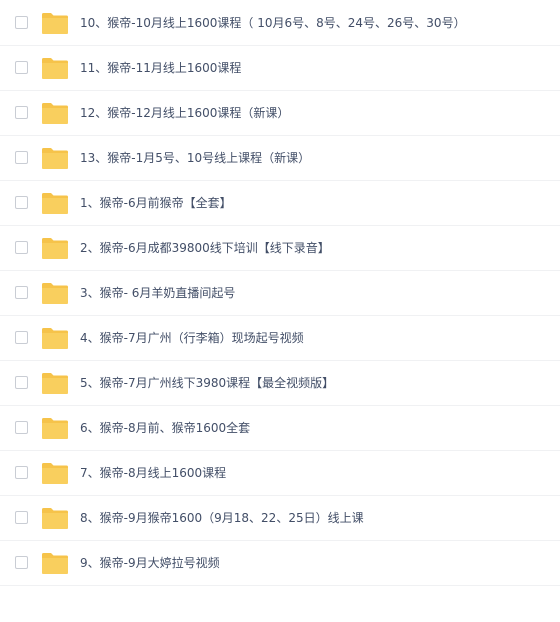  Describe the element at coordinates (205, 248) in the screenshot. I see `file-name: 2、猴帝-6月成都39800线下培训【线下录音】` at that location.